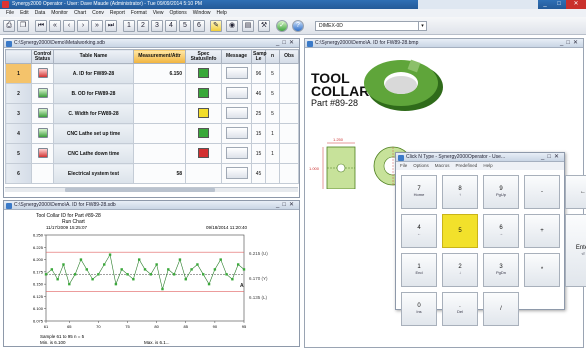 This screenshot has height=350, width=586. What do you see at coordinates (545, 4) in the screenshot?
I see `minimize-button: _` at bounding box center [545, 4].